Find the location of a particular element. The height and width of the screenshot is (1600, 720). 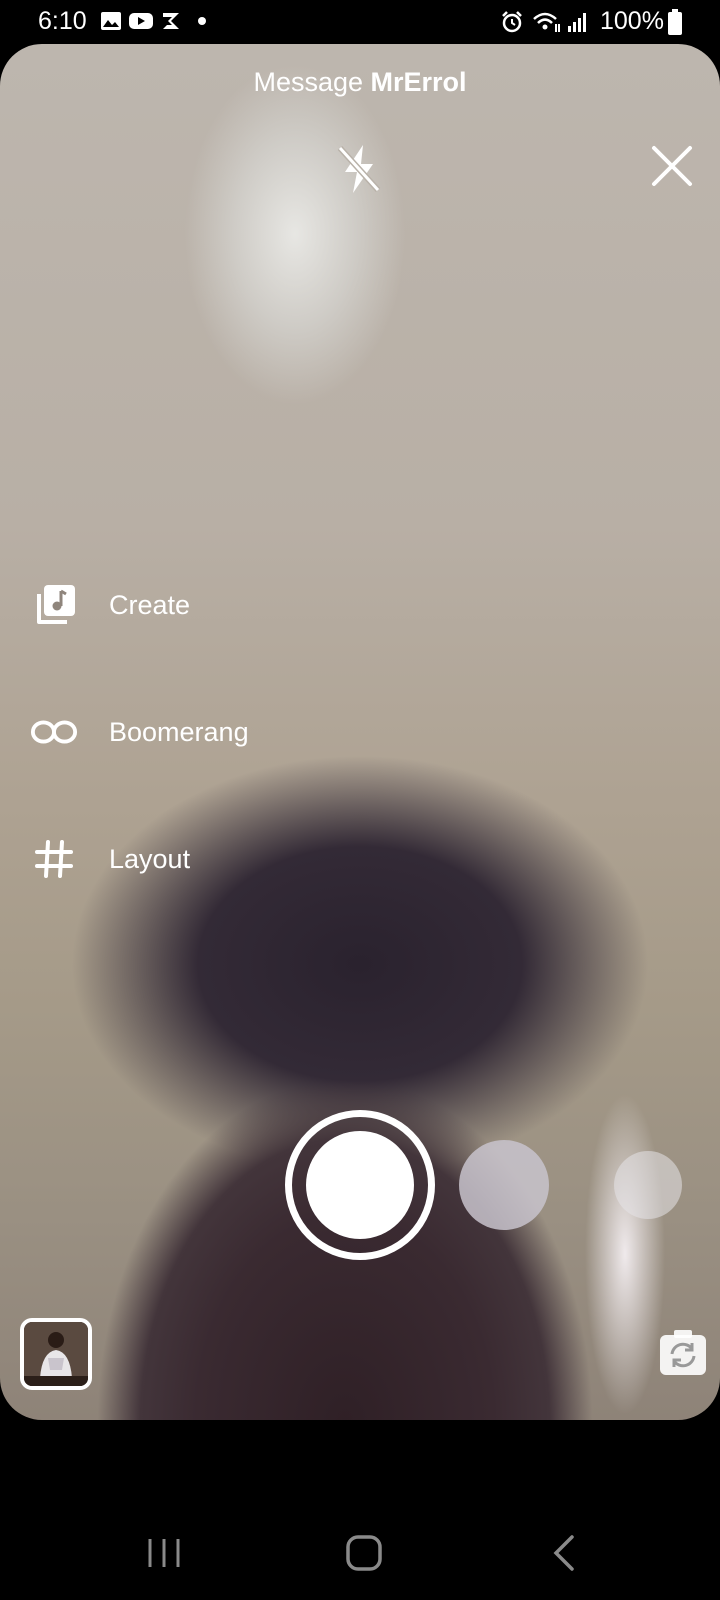

thumbnail-person-image is located at coordinates (56, 1354).